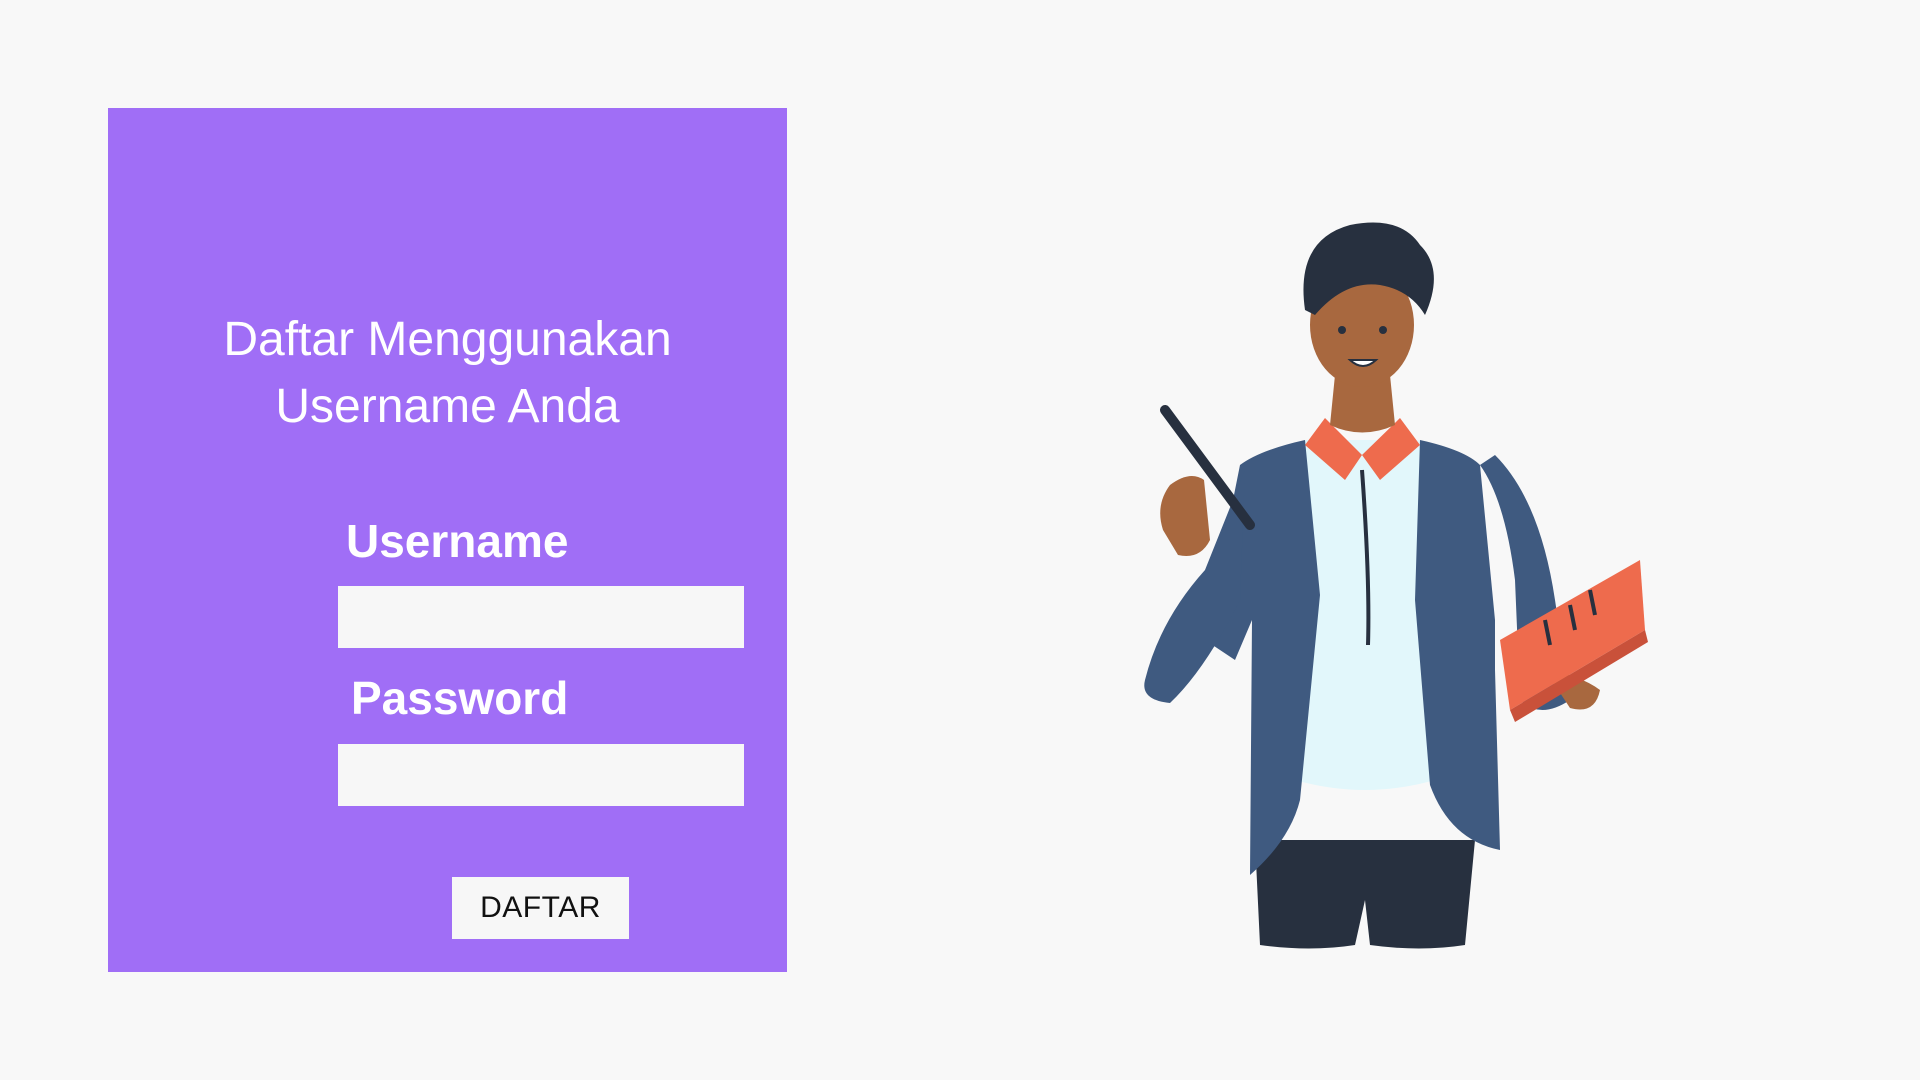 Image resolution: width=1920 pixels, height=1080 pixels. I want to click on username-input, so click(541, 617).